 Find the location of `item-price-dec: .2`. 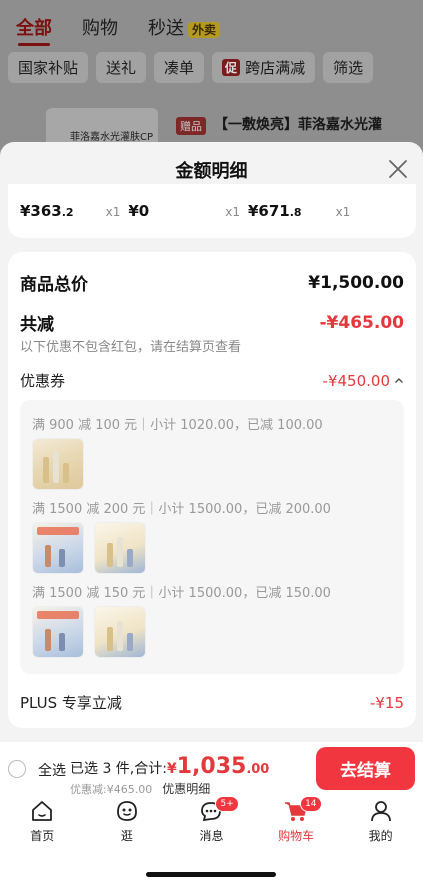

item-price-dec: .2 is located at coordinates (67, 212).